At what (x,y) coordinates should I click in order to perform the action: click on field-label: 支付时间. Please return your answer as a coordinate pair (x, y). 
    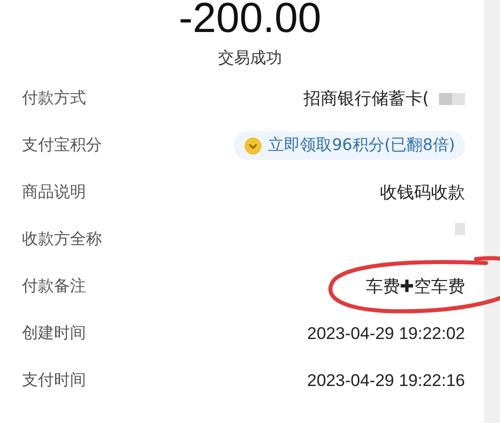
    Looking at the image, I should click on (54, 380).